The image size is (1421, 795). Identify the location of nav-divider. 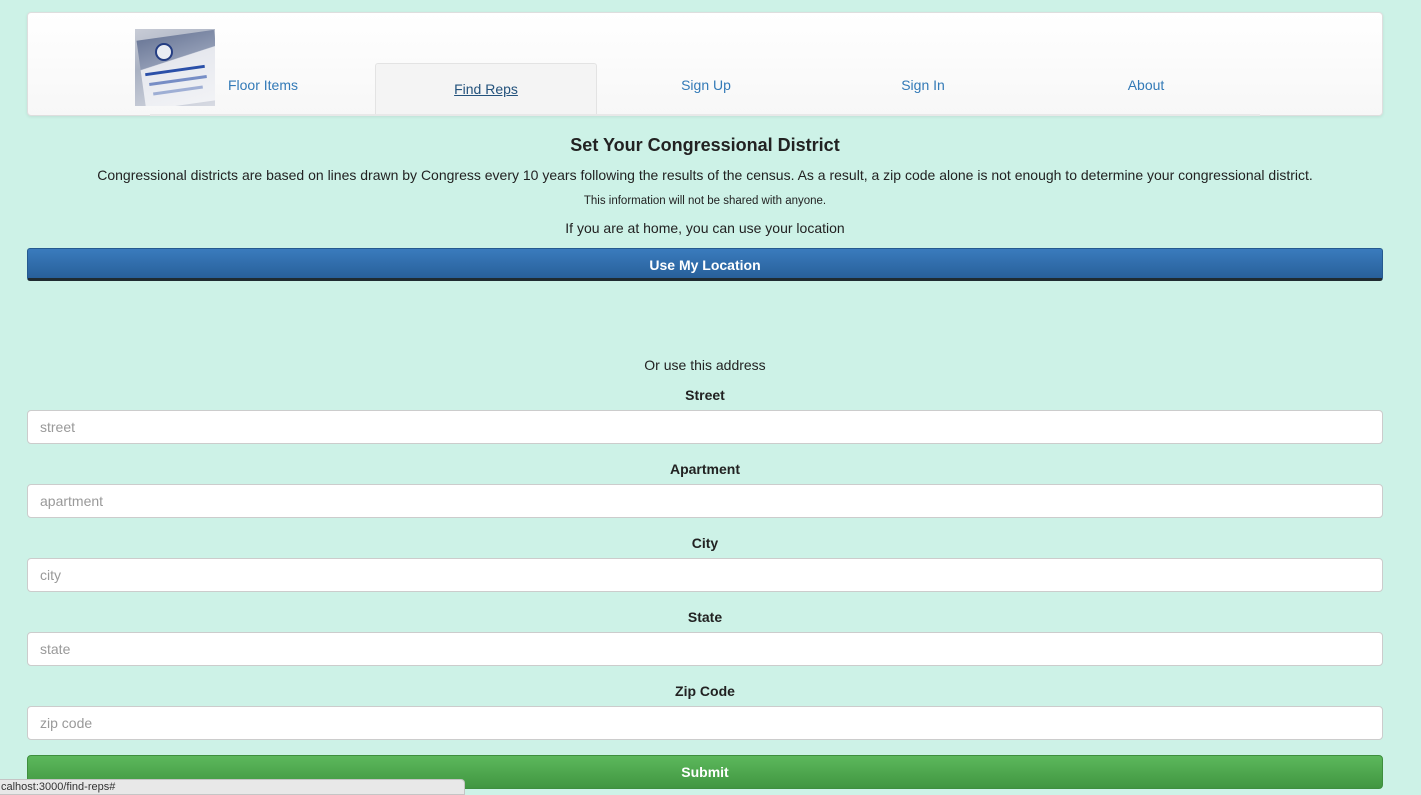
(705, 115).